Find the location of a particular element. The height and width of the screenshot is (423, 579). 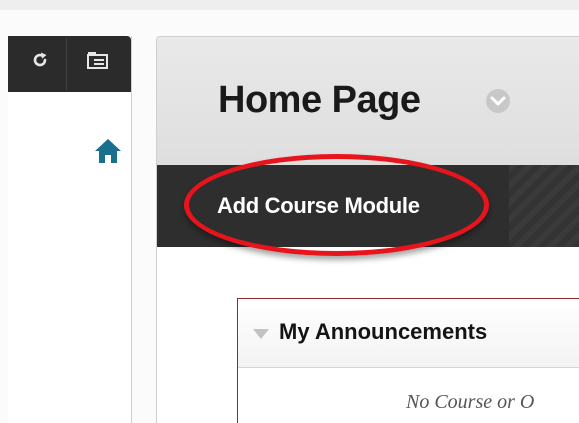

top-strip is located at coordinates (289, 5).